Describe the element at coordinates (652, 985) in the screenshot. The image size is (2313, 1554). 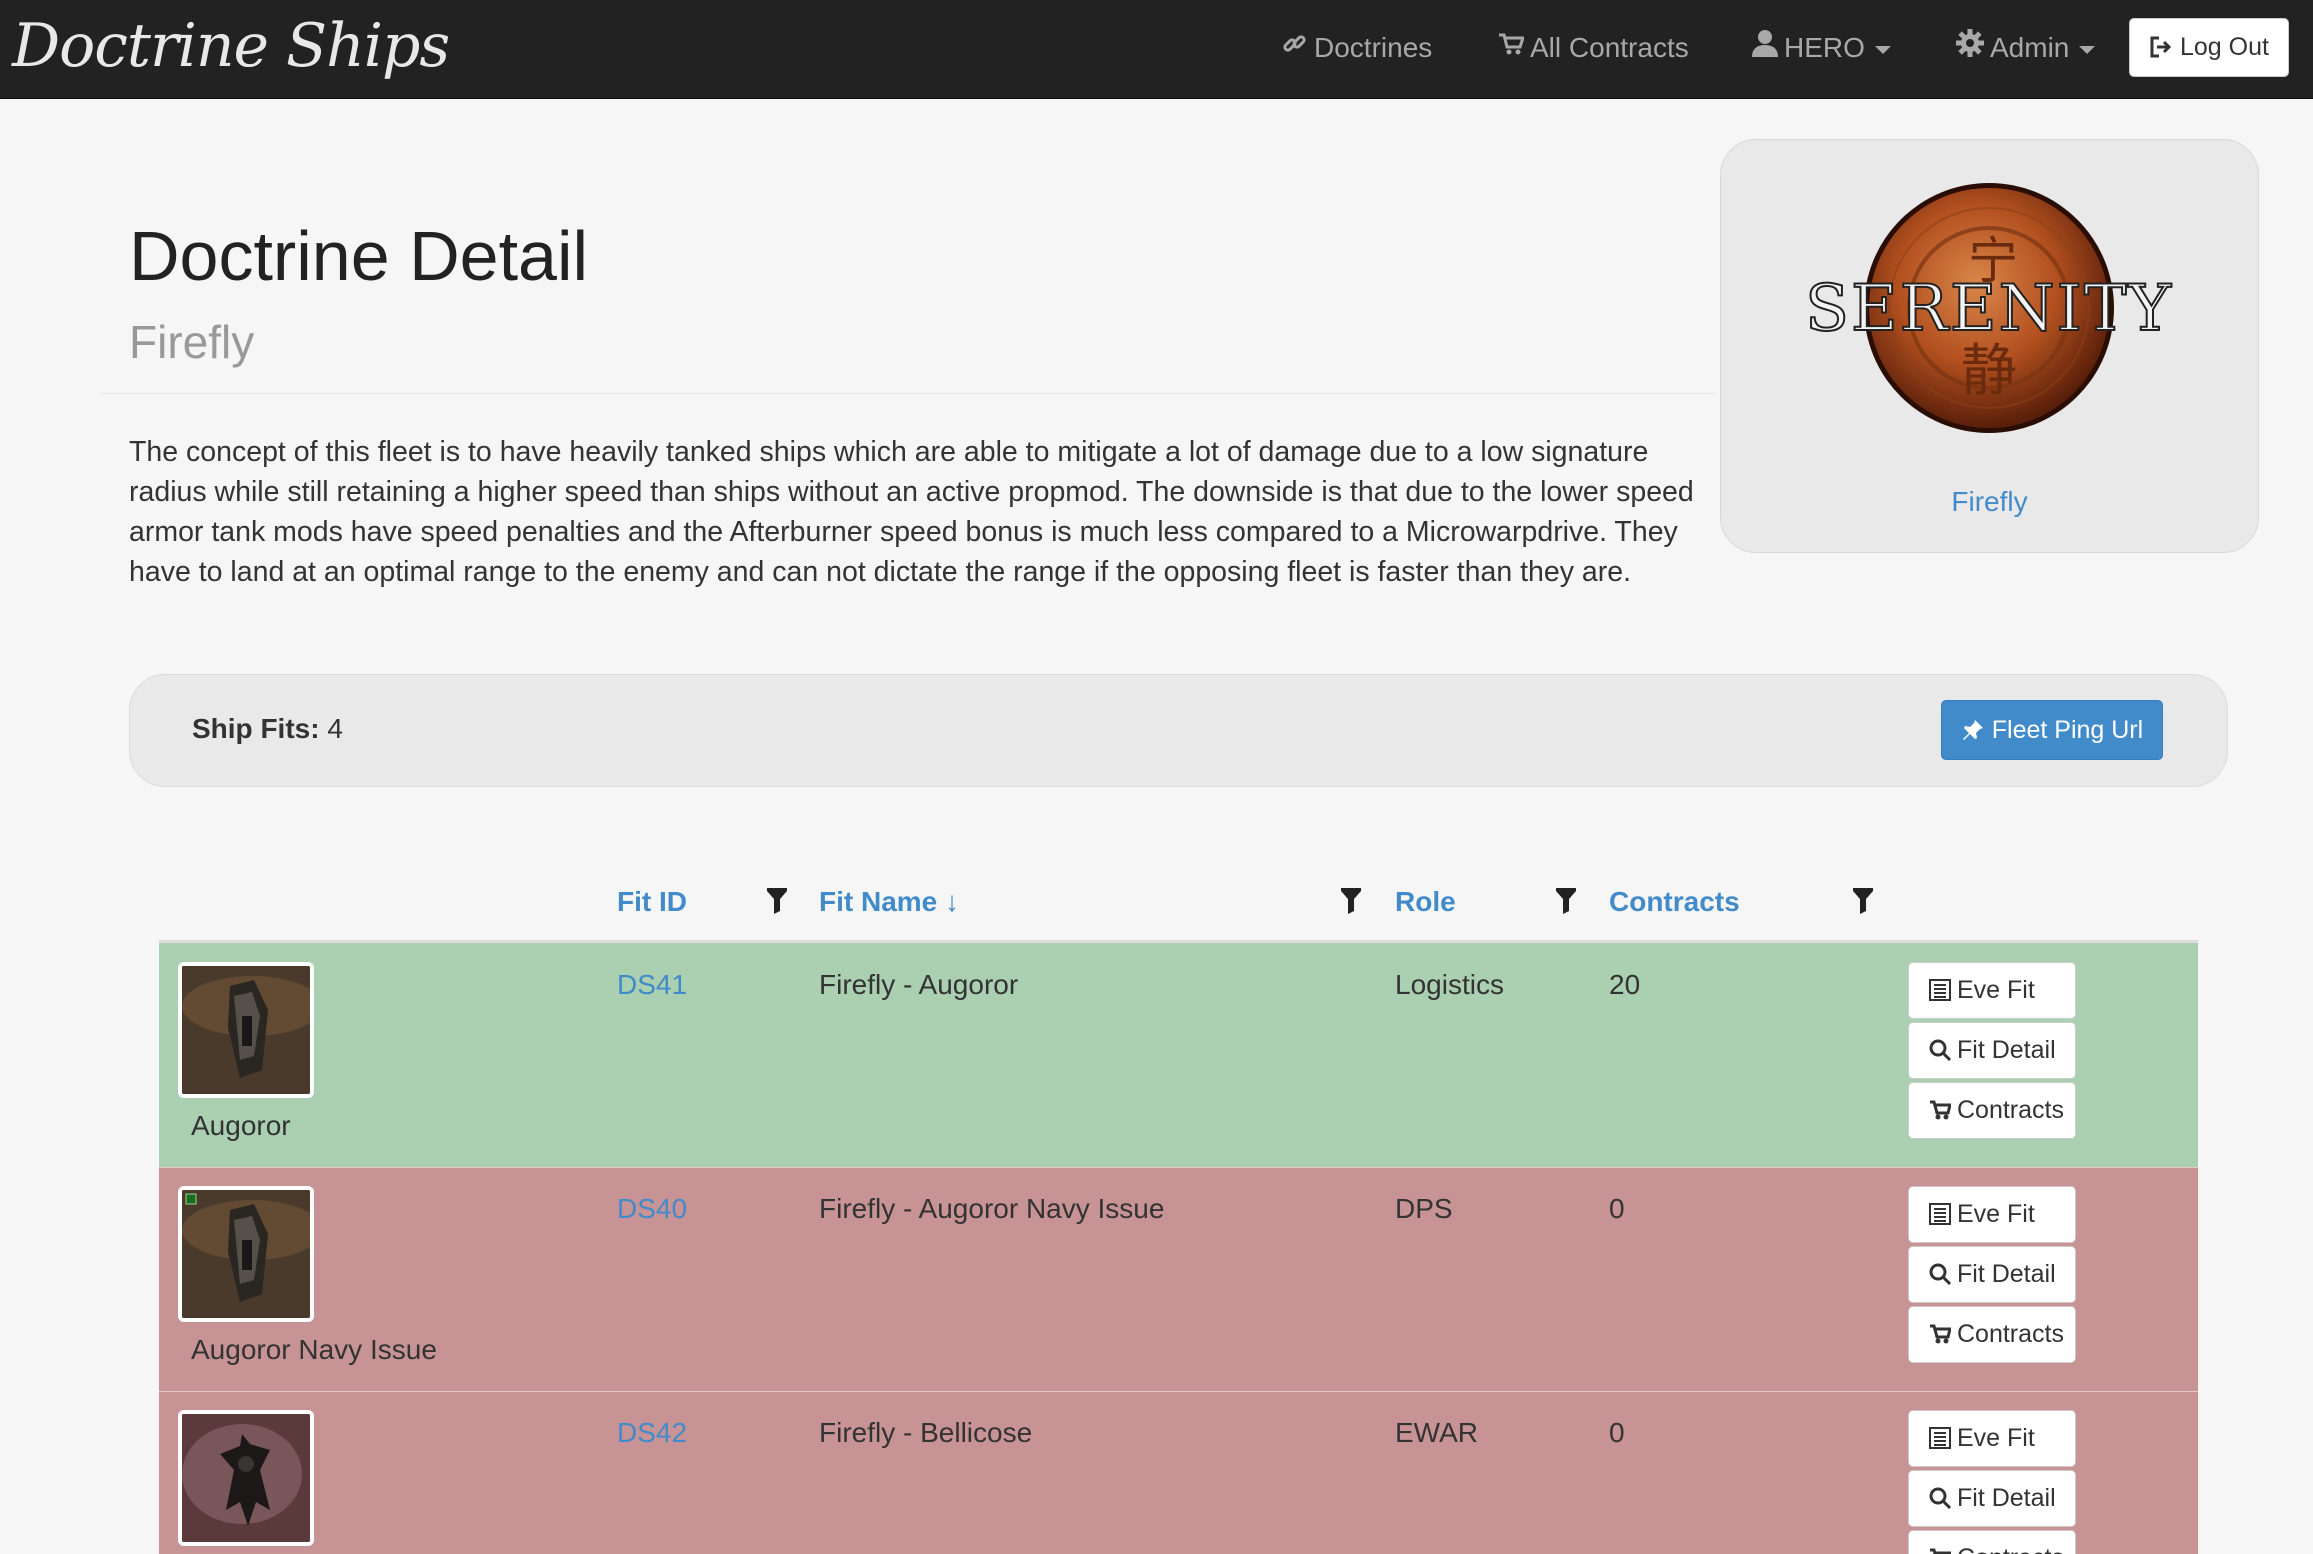
I see `fit-id-link: DS41` at that location.